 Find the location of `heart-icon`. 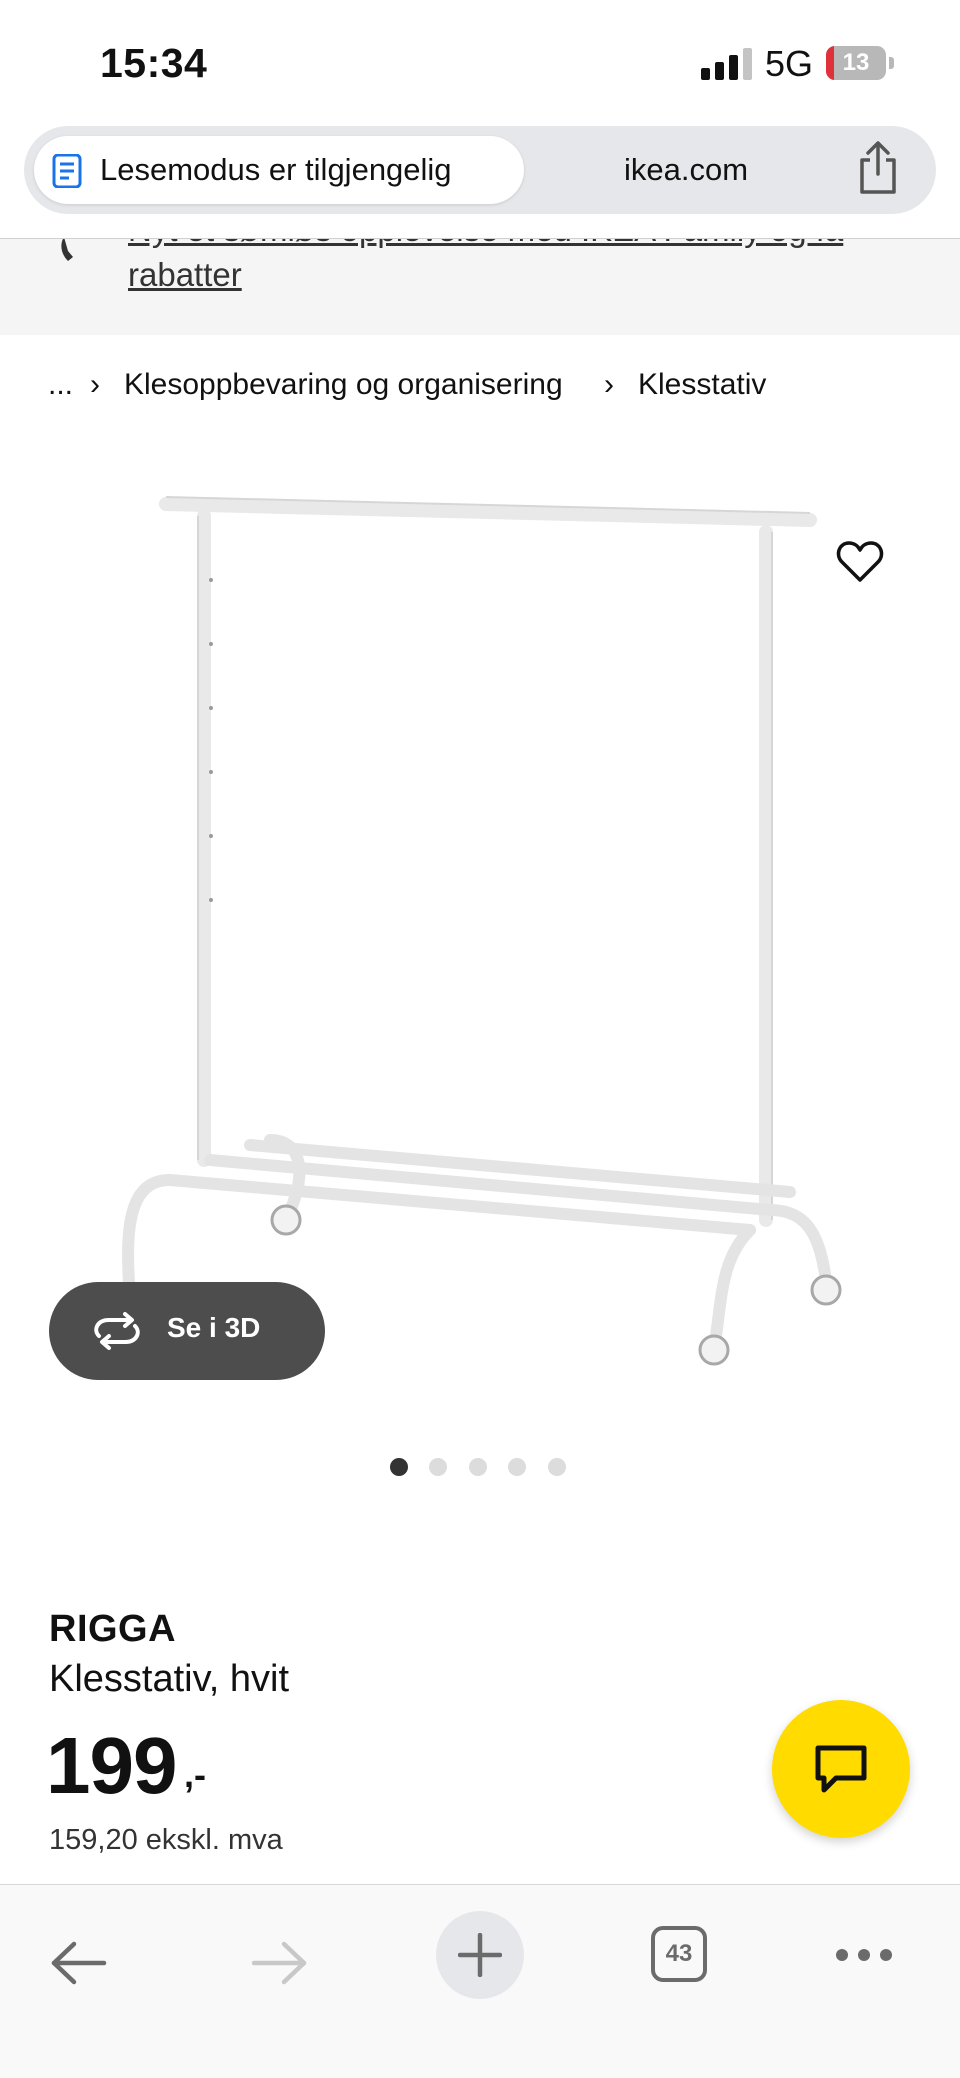

heart-icon is located at coordinates (860, 562).